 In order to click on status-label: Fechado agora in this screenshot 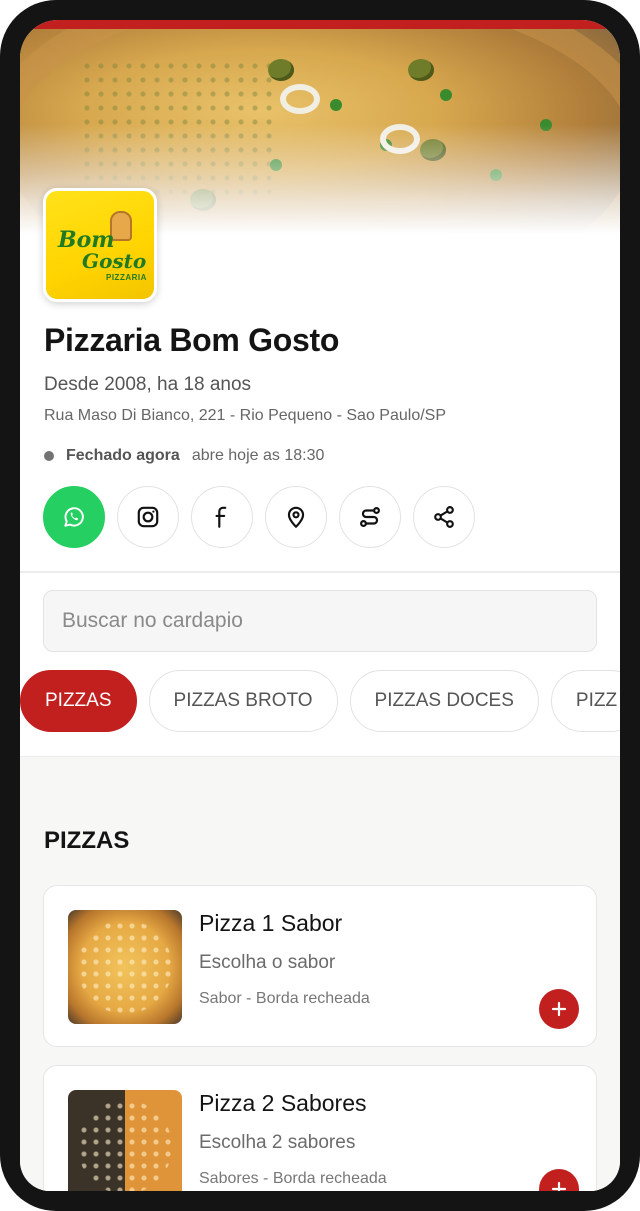, I will do `click(123, 455)`.